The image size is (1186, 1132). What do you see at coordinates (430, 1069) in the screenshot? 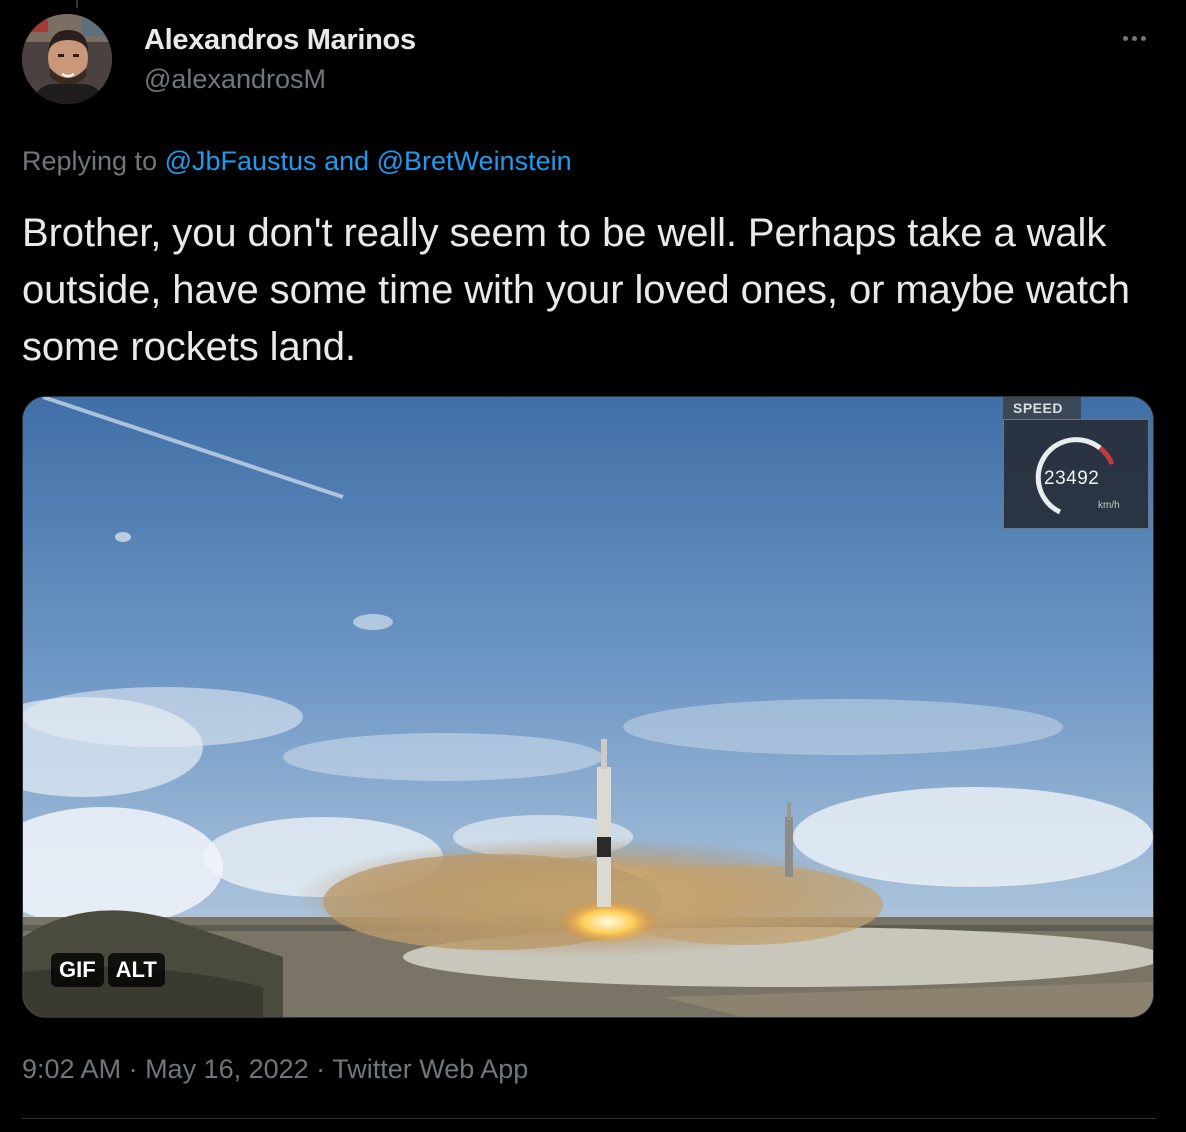
I see `tweet-source: Twitter Web App` at bounding box center [430, 1069].